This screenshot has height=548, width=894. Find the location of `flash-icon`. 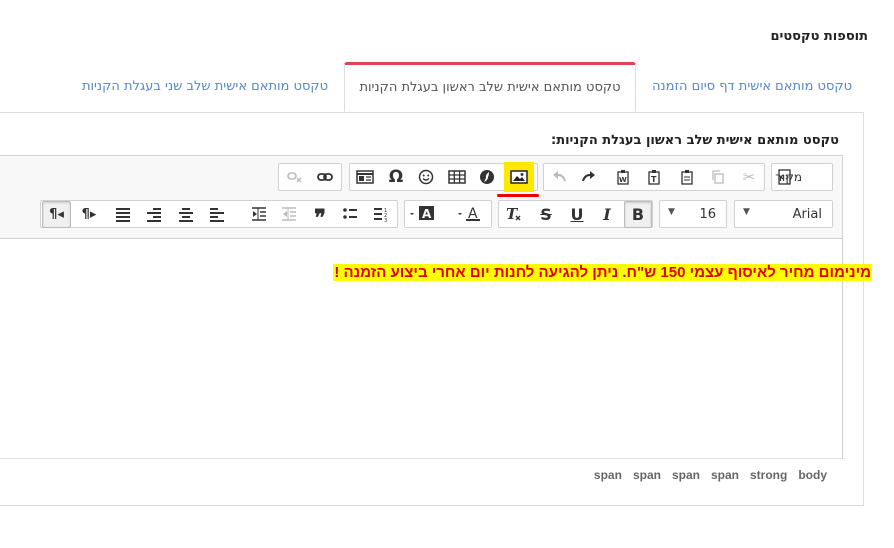

flash-icon is located at coordinates (487, 177).